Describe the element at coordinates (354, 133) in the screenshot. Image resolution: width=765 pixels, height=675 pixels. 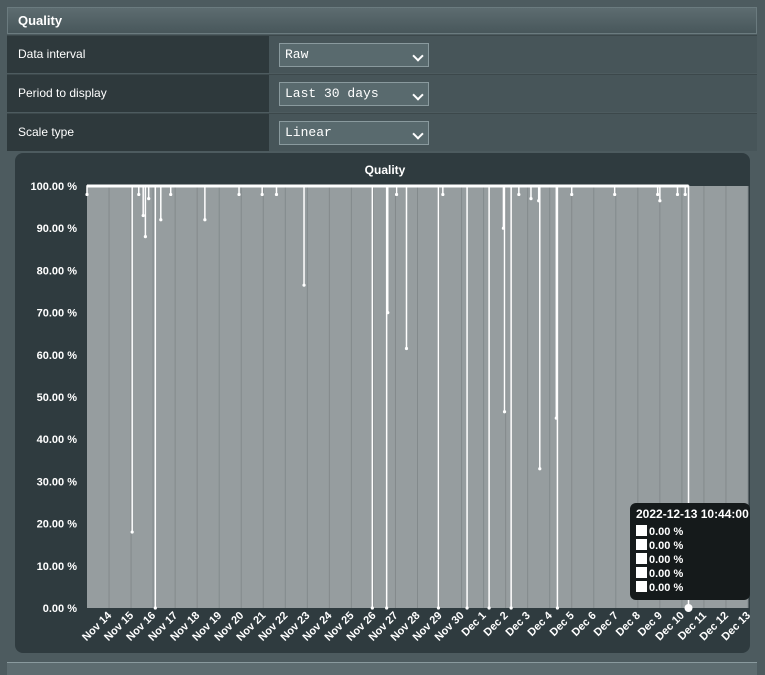
I see `scale-type-select: Linear` at that location.